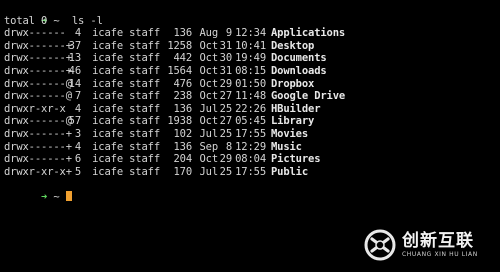 This screenshot has height=272, width=500. Describe the element at coordinates (179, 121) in the screenshot. I see `file-size: 1938` at that location.